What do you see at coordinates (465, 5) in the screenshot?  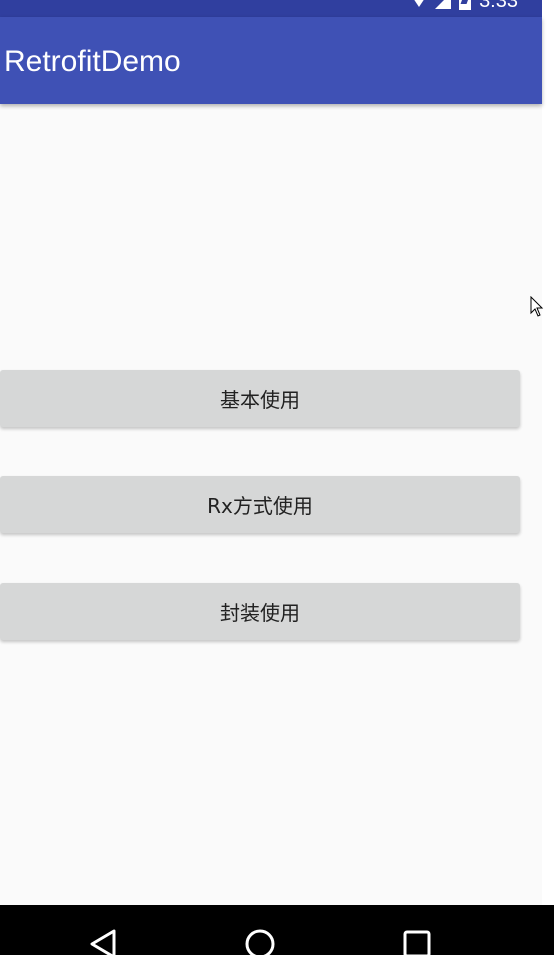 I see `battery-icon` at bounding box center [465, 5].